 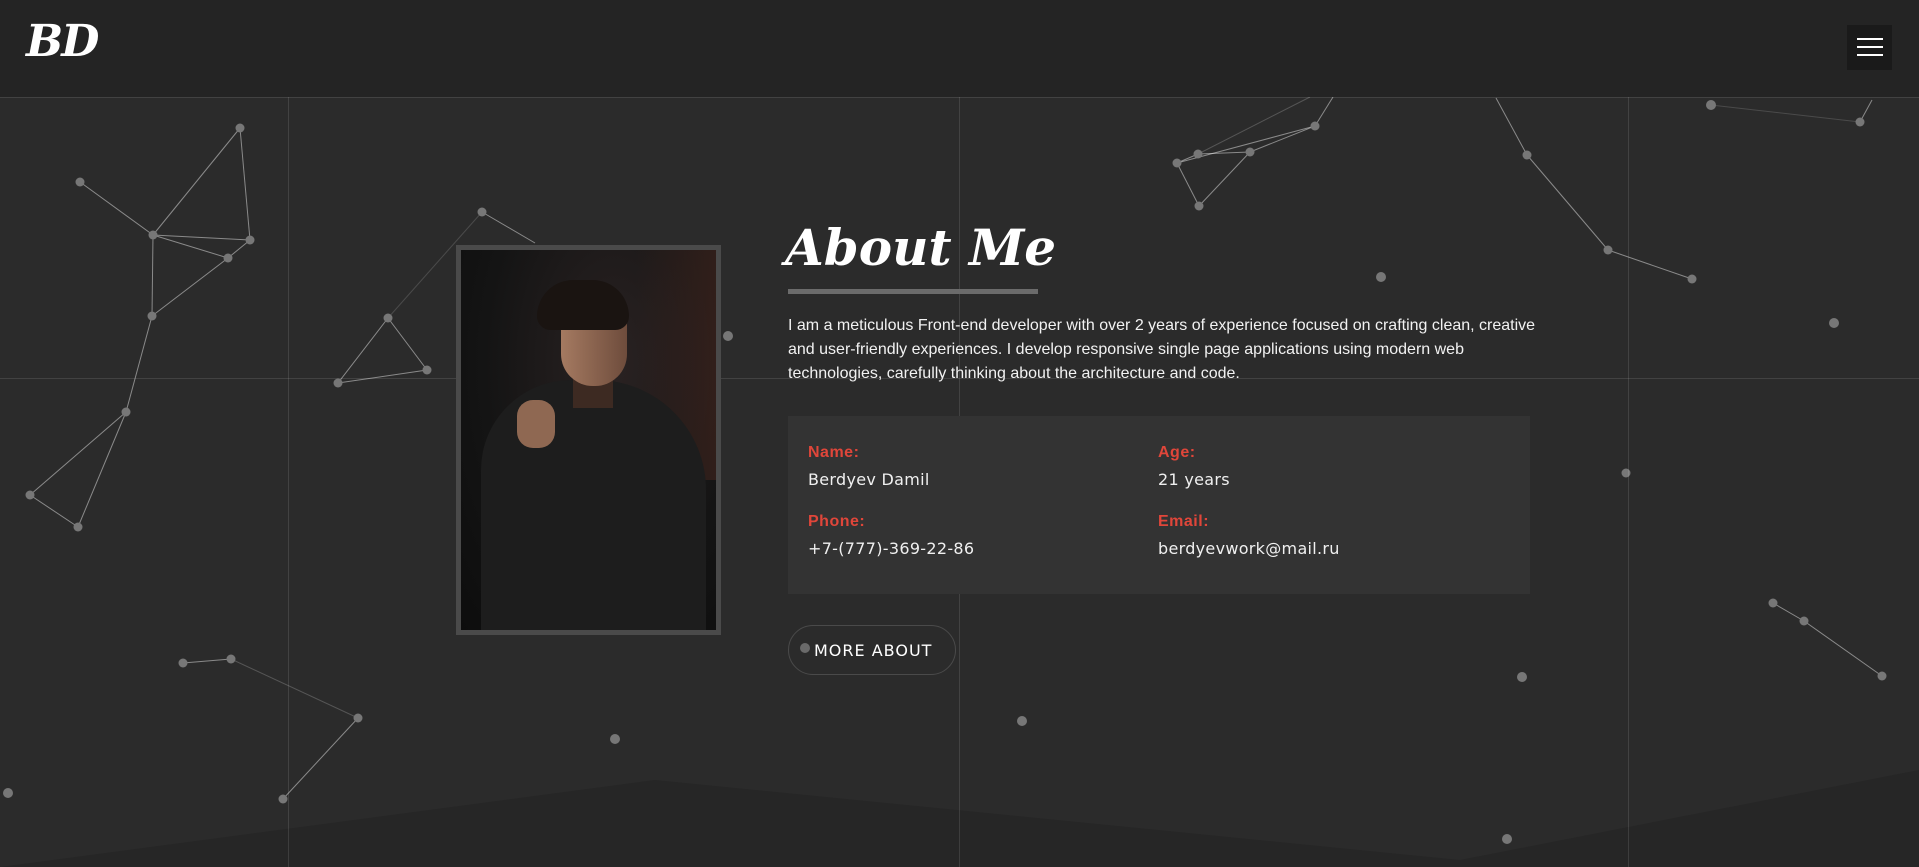 What do you see at coordinates (869, 479) in the screenshot?
I see `name-value: Berdyev Damil` at bounding box center [869, 479].